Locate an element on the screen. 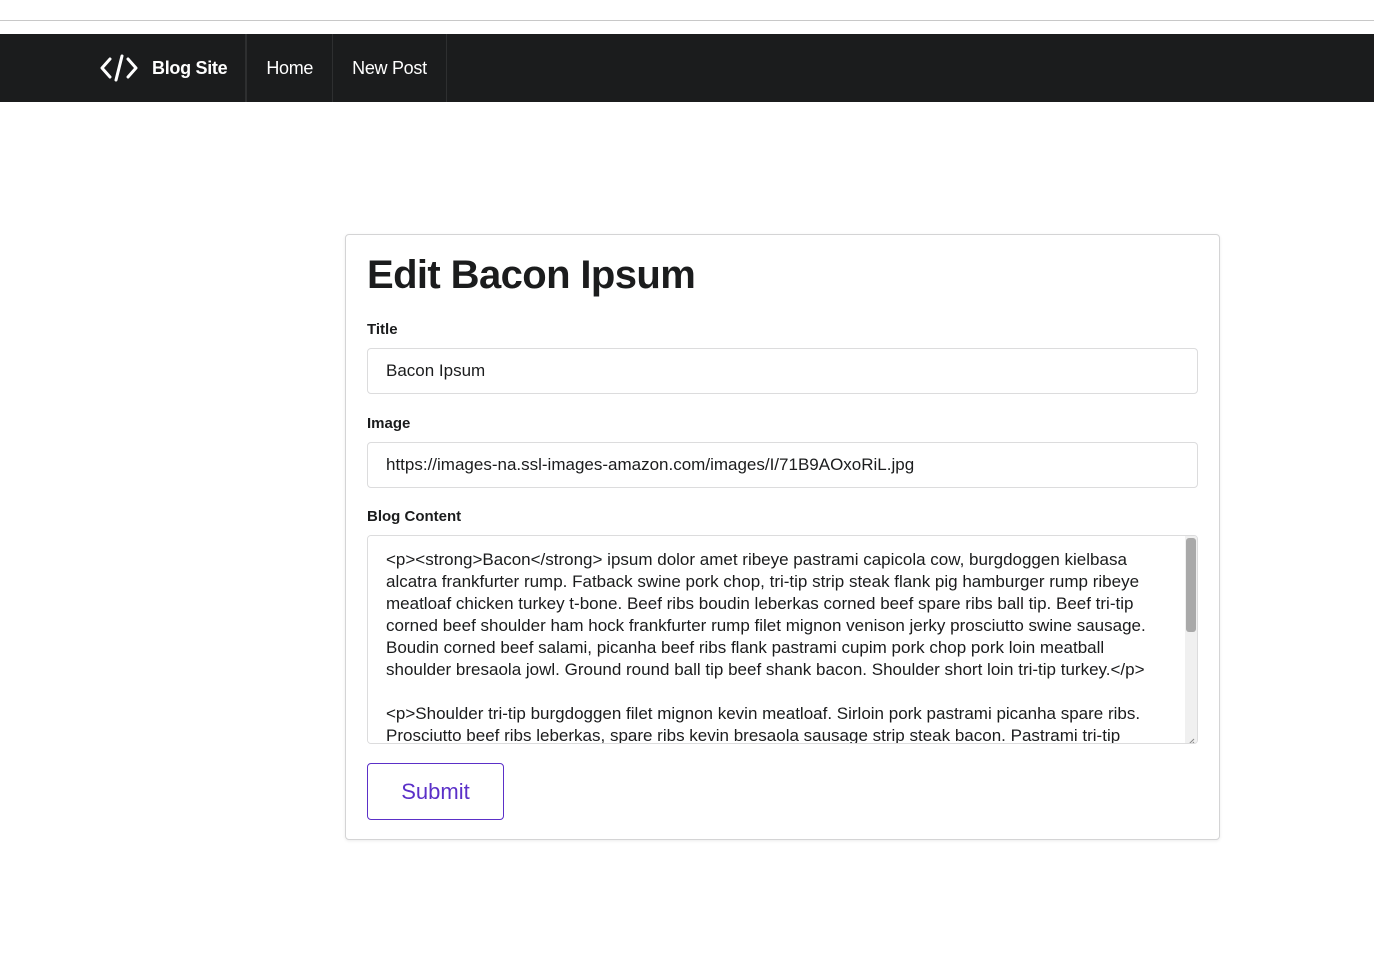  nav-item-home: Home is located at coordinates (290, 68).